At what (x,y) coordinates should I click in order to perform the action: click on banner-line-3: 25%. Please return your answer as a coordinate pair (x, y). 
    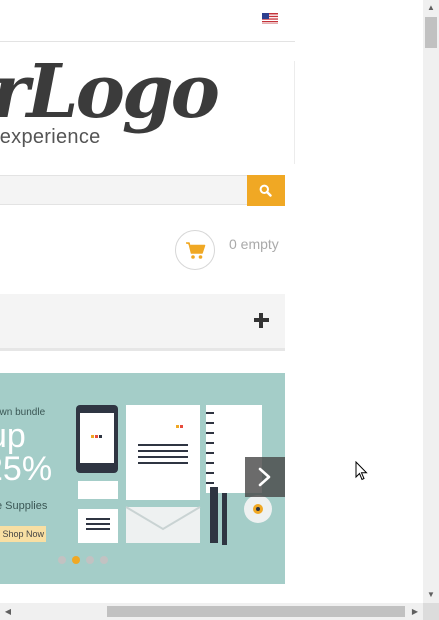
    Looking at the image, I should click on (26, 469).